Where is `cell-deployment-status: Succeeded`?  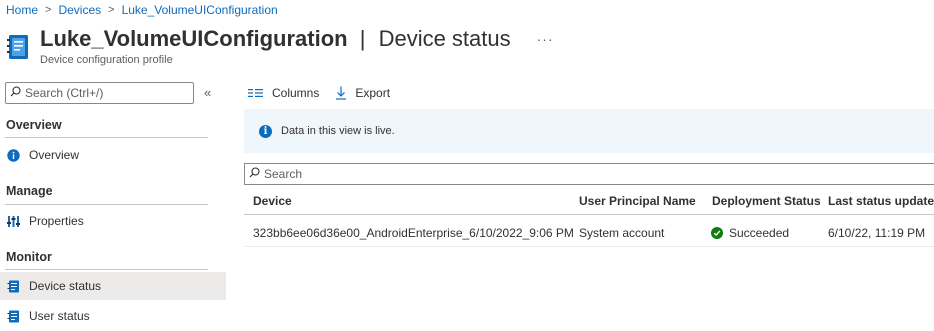
cell-deployment-status: Succeeded is located at coordinates (750, 233).